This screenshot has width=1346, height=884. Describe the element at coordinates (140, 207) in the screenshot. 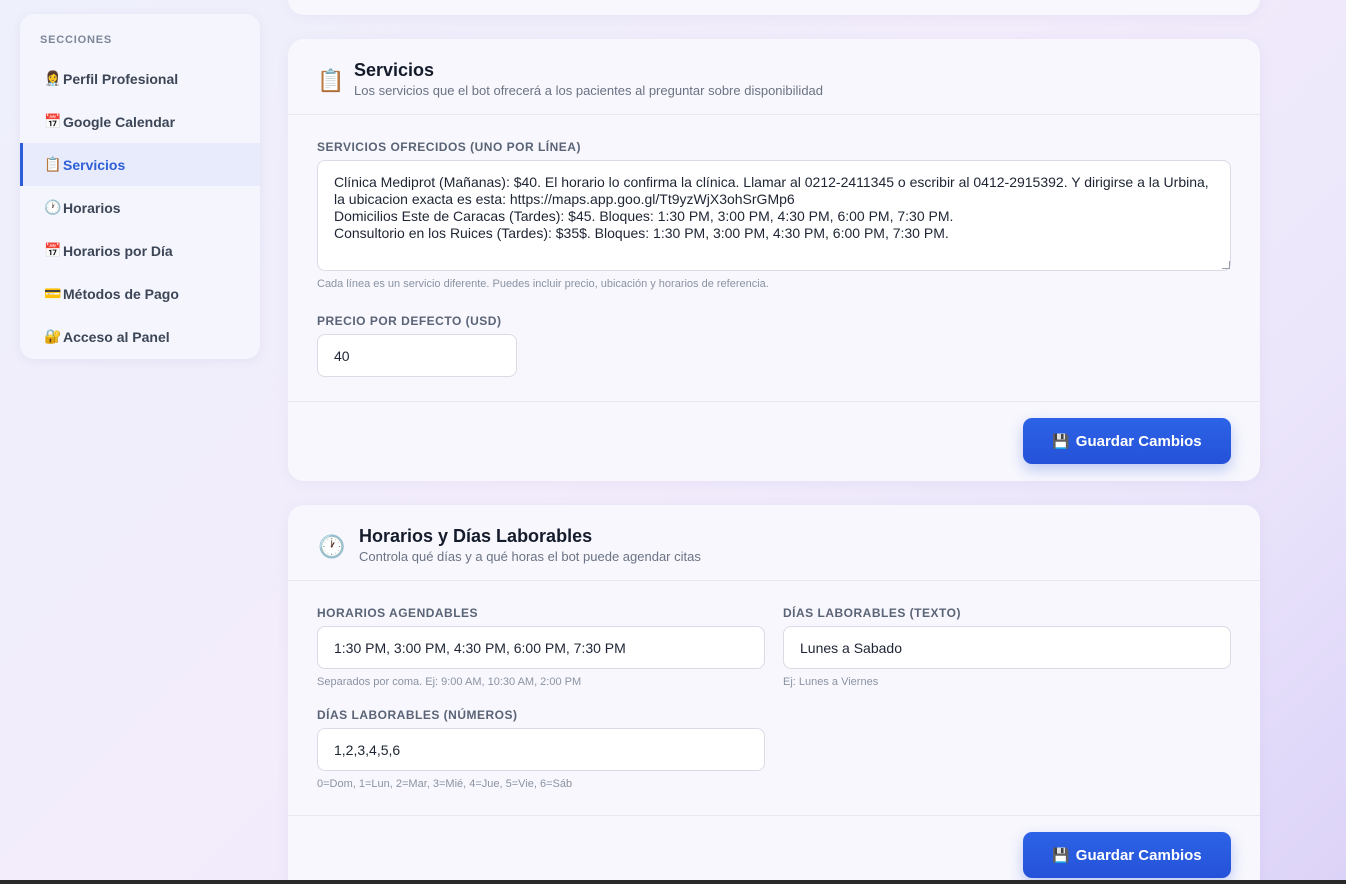

I see `sidebar-item-horarios: 🕐 Horarios` at that location.